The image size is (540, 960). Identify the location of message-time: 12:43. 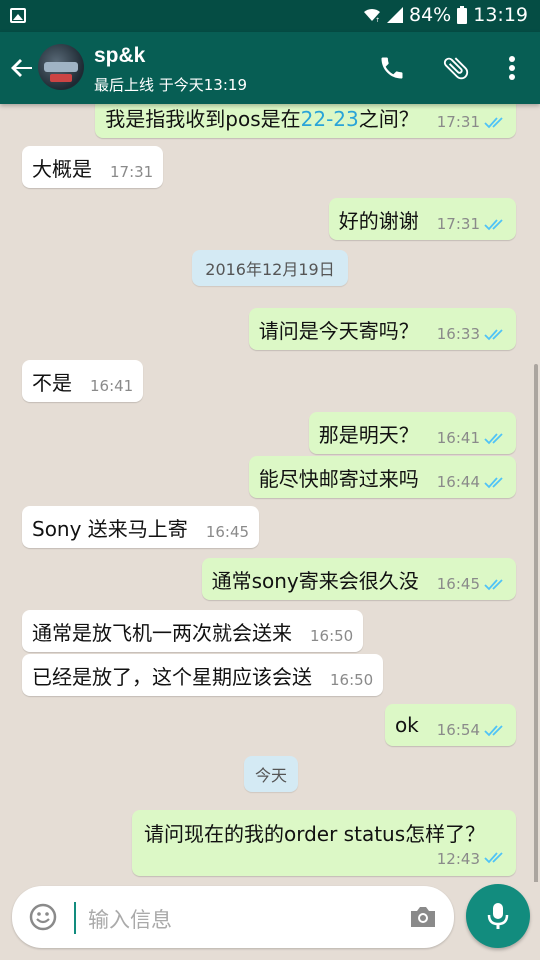
(458, 859).